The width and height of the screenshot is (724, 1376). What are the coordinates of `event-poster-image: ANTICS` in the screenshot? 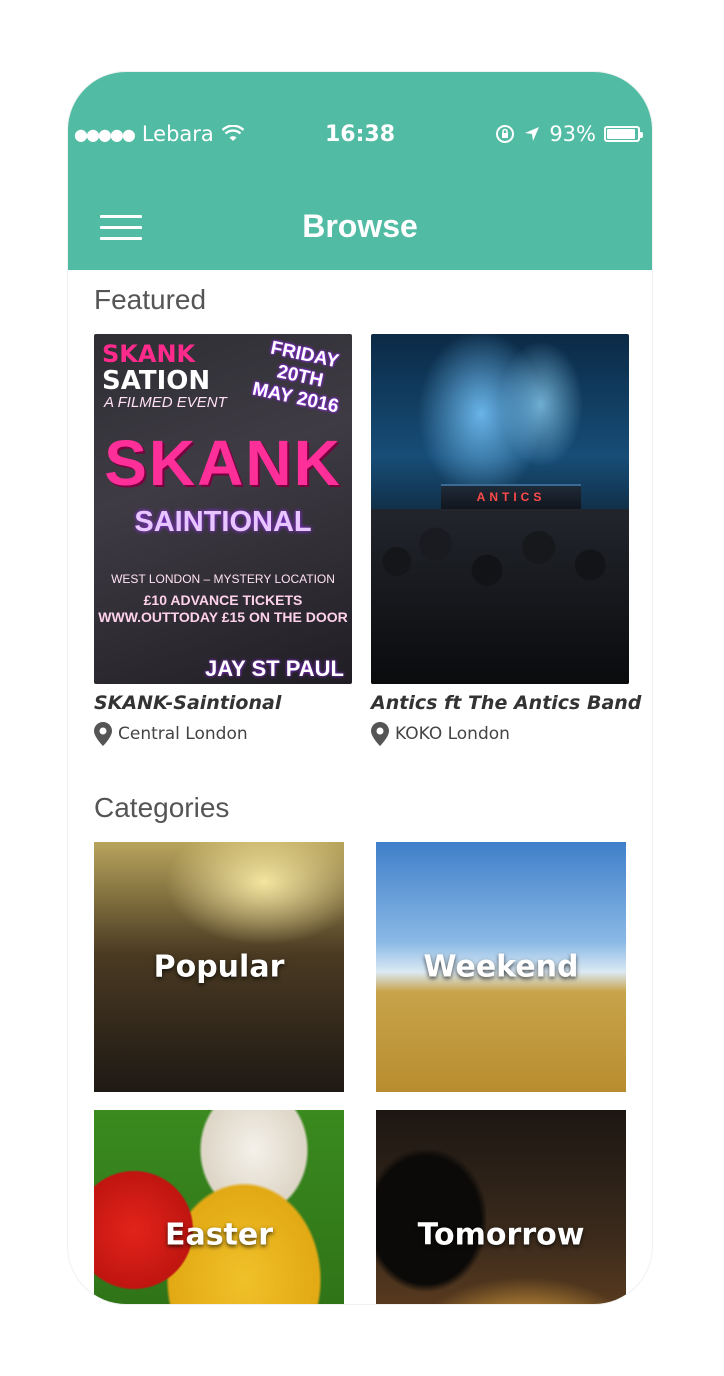 It's located at (500, 509).